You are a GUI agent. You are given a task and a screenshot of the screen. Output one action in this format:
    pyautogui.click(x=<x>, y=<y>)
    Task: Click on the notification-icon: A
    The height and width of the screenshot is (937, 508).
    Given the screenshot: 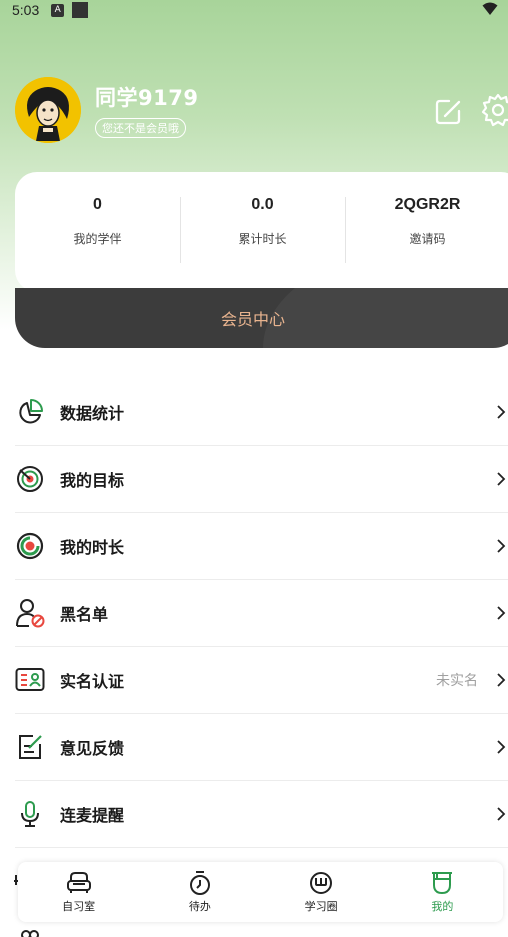 What is the action you would take?
    pyautogui.click(x=58, y=10)
    